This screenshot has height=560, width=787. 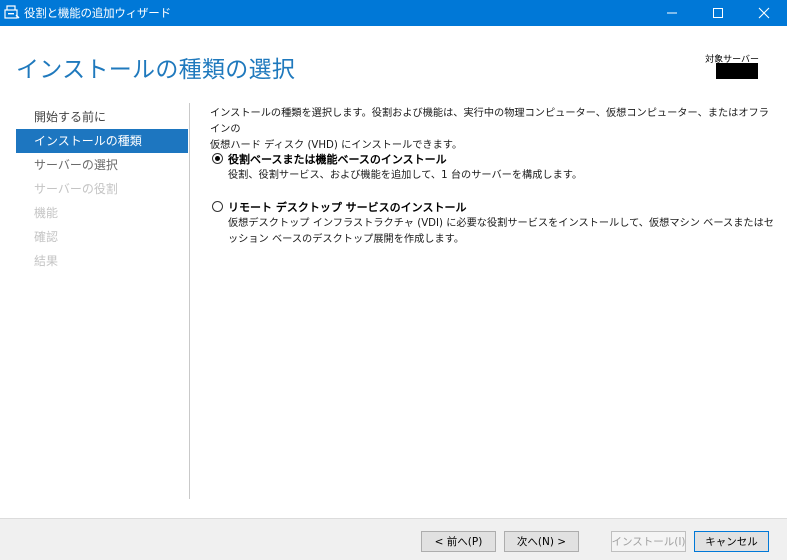 I want to click on maximize-icon, so click(x=718, y=13).